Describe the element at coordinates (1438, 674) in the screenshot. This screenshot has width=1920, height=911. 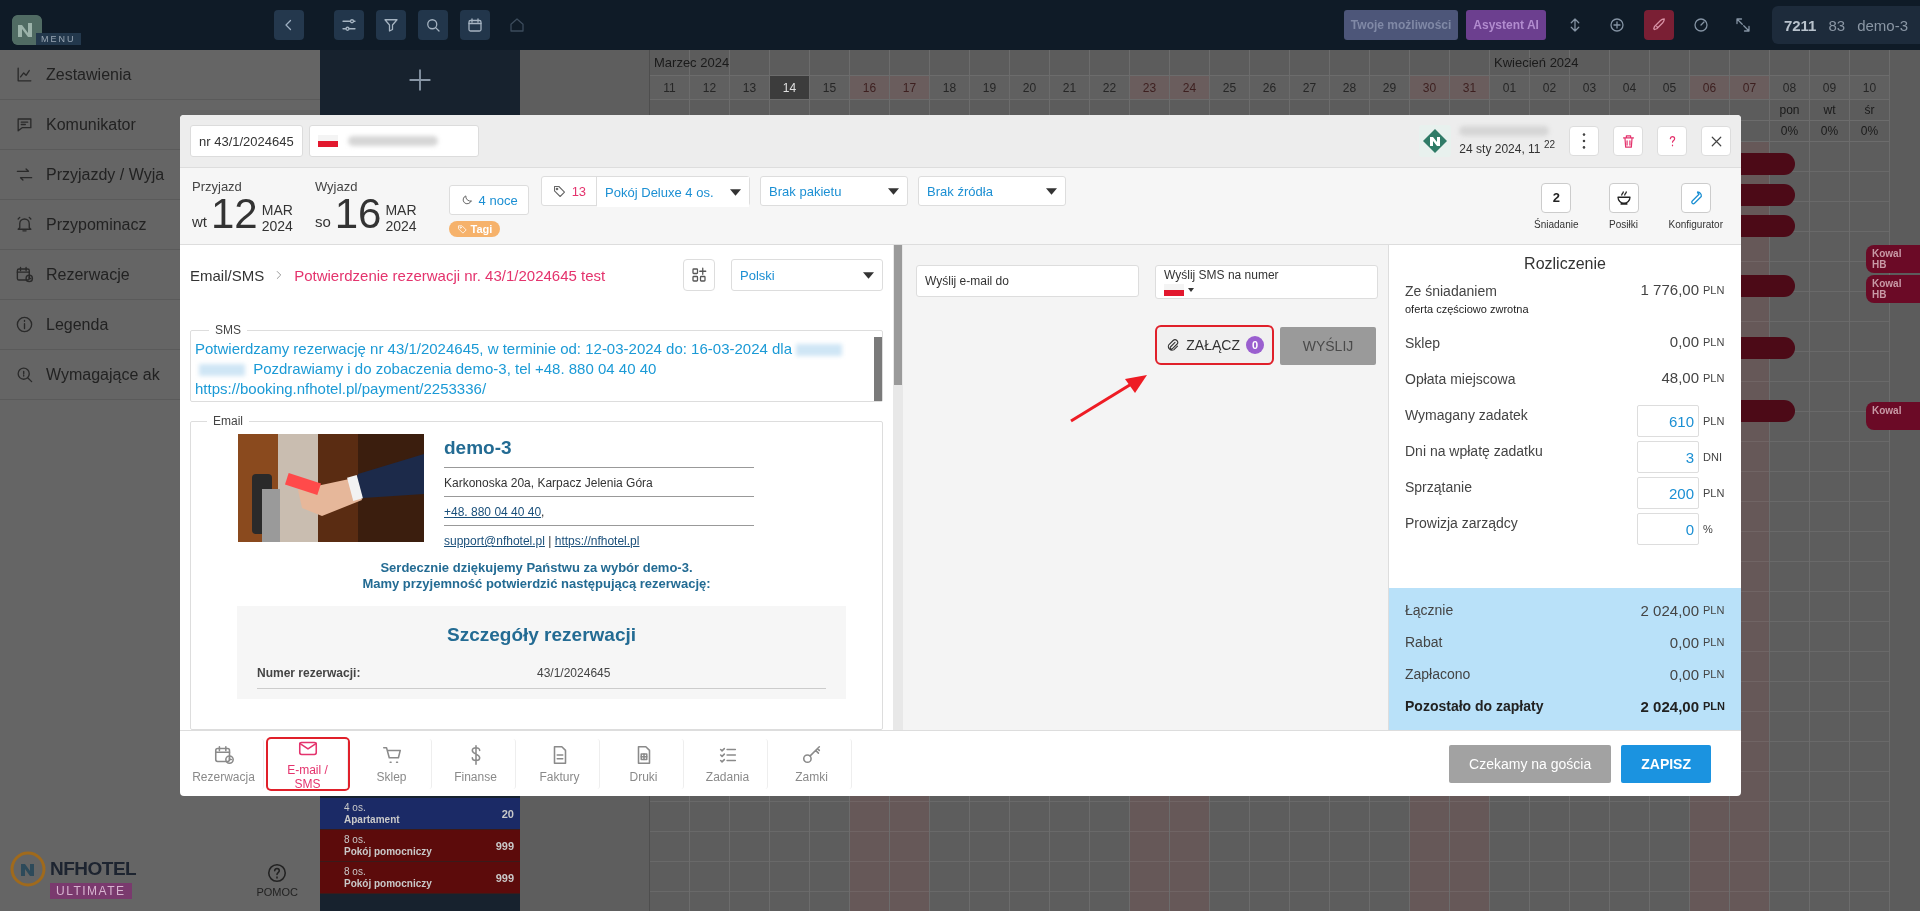
I see `total-label: Zapłacono` at that location.